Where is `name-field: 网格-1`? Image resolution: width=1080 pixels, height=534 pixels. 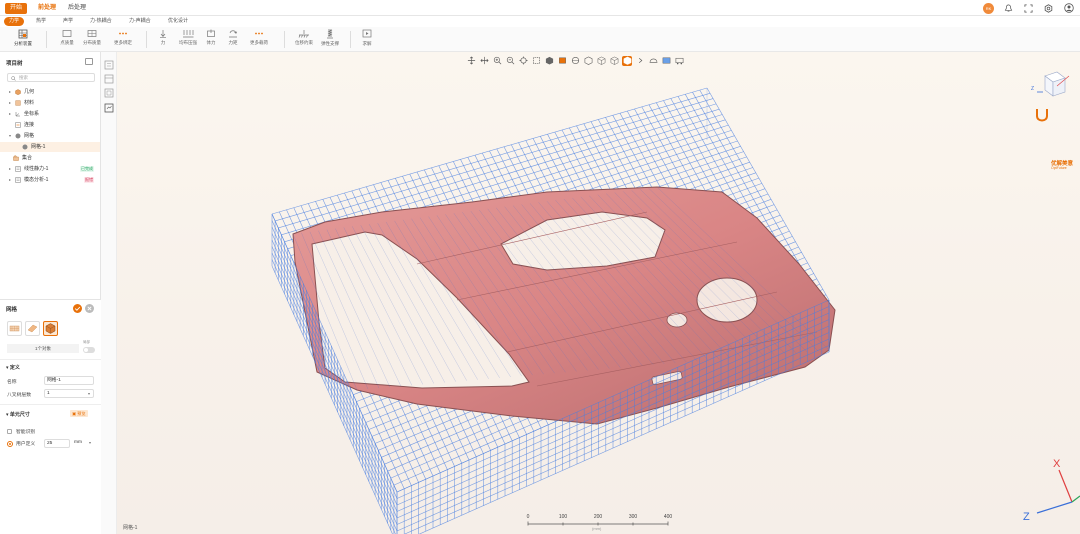
name-field: 网格-1 is located at coordinates (69, 380).